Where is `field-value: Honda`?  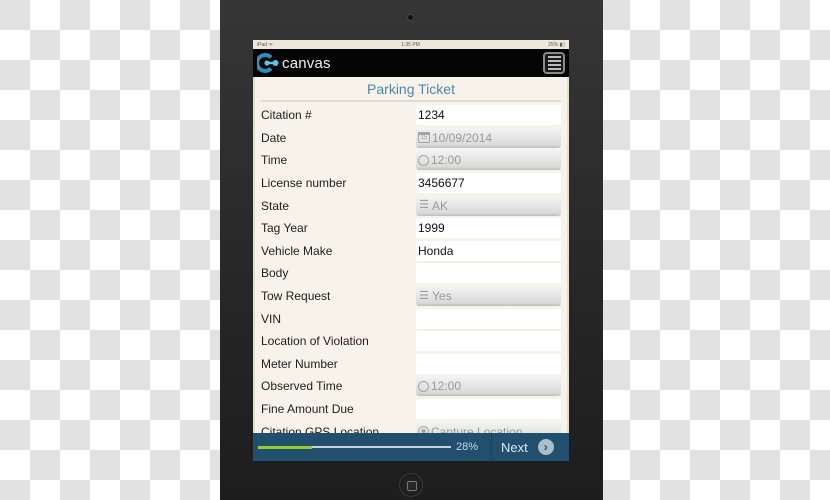
field-value: Honda is located at coordinates (436, 250).